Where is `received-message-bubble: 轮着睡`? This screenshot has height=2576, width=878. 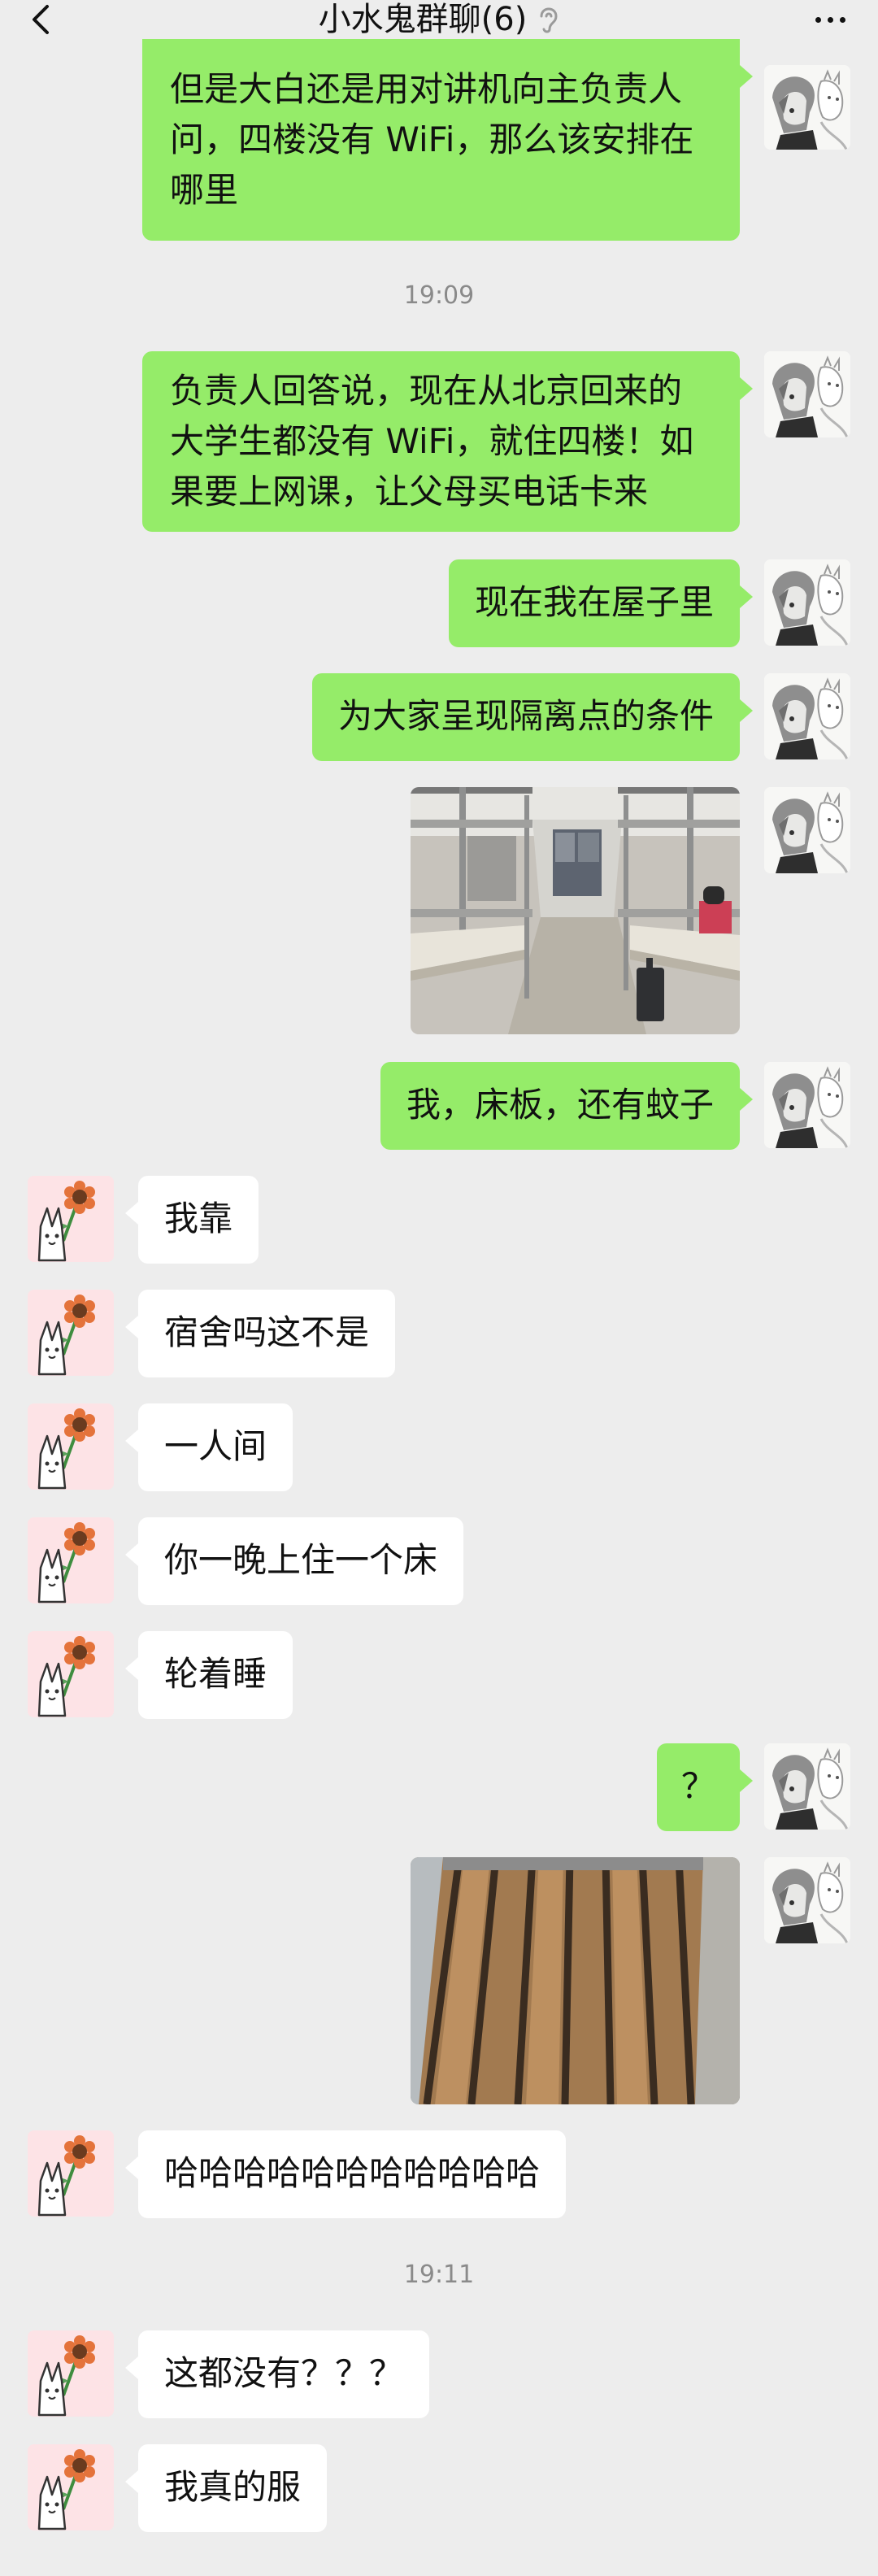 received-message-bubble: 轮着睡 is located at coordinates (209, 1675).